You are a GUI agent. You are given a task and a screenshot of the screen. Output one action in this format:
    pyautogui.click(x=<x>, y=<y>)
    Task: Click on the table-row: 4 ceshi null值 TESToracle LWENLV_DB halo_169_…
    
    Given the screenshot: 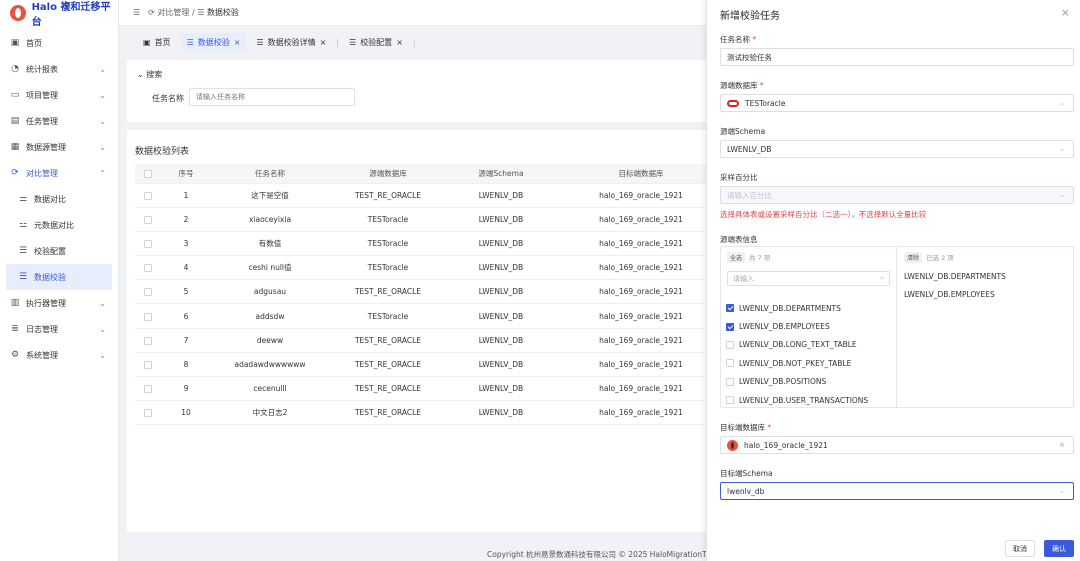 What is the action you would take?
    pyautogui.click(x=431, y=268)
    